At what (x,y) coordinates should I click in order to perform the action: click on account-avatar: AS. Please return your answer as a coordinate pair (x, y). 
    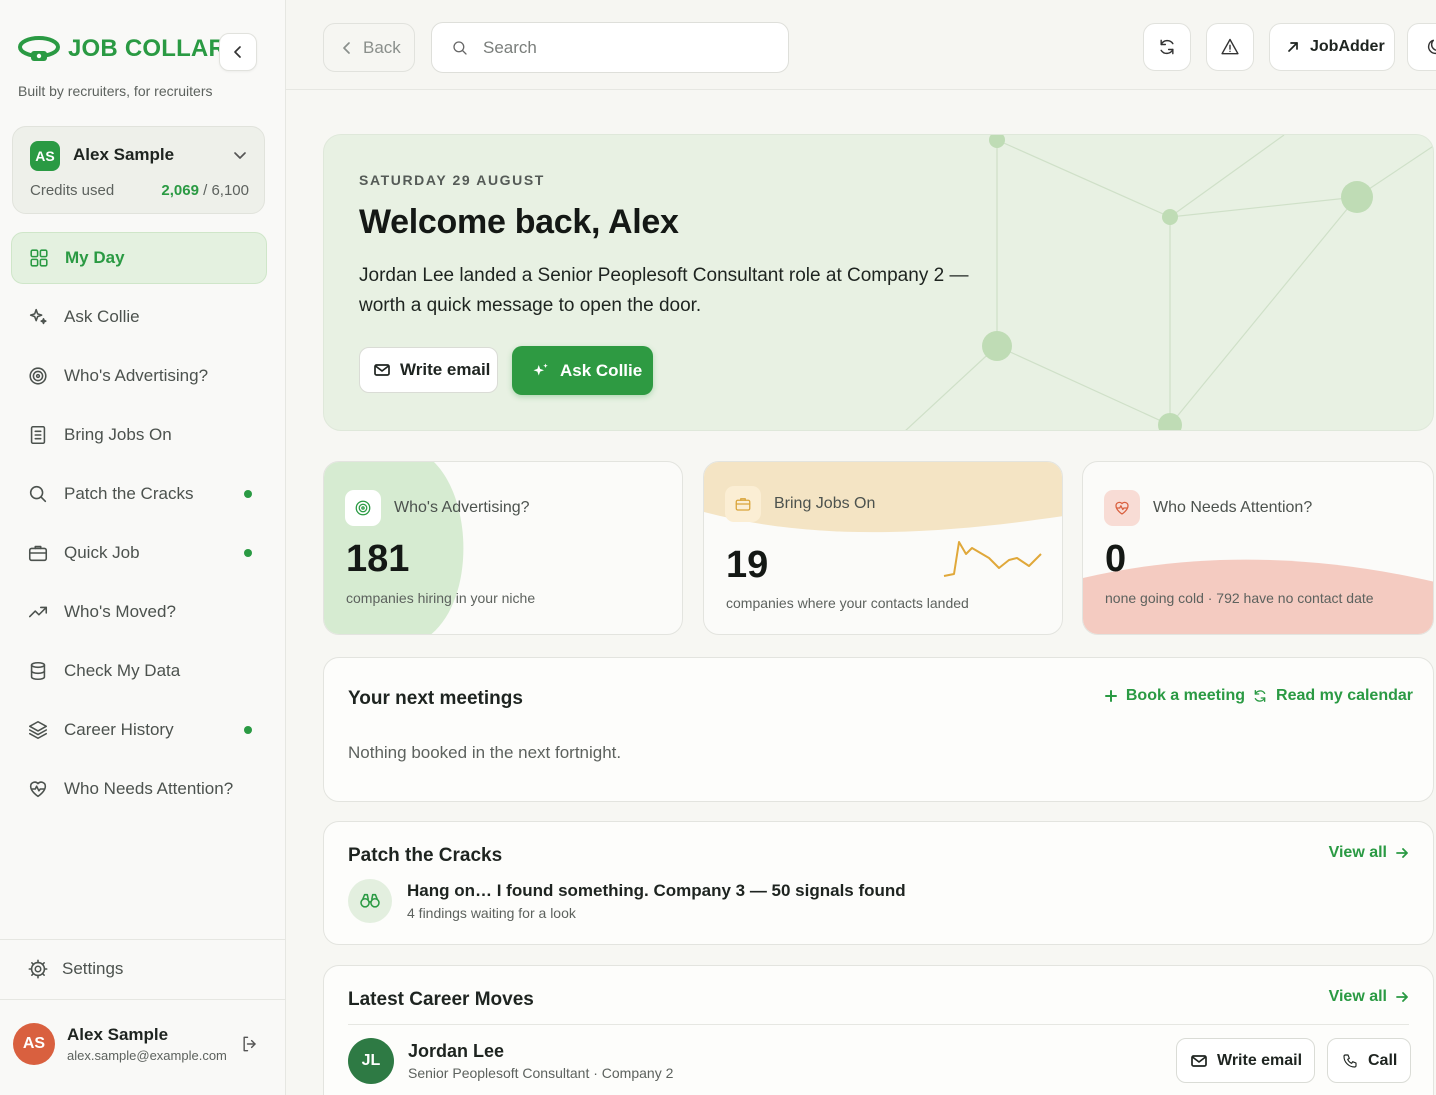
    Looking at the image, I should click on (45, 156).